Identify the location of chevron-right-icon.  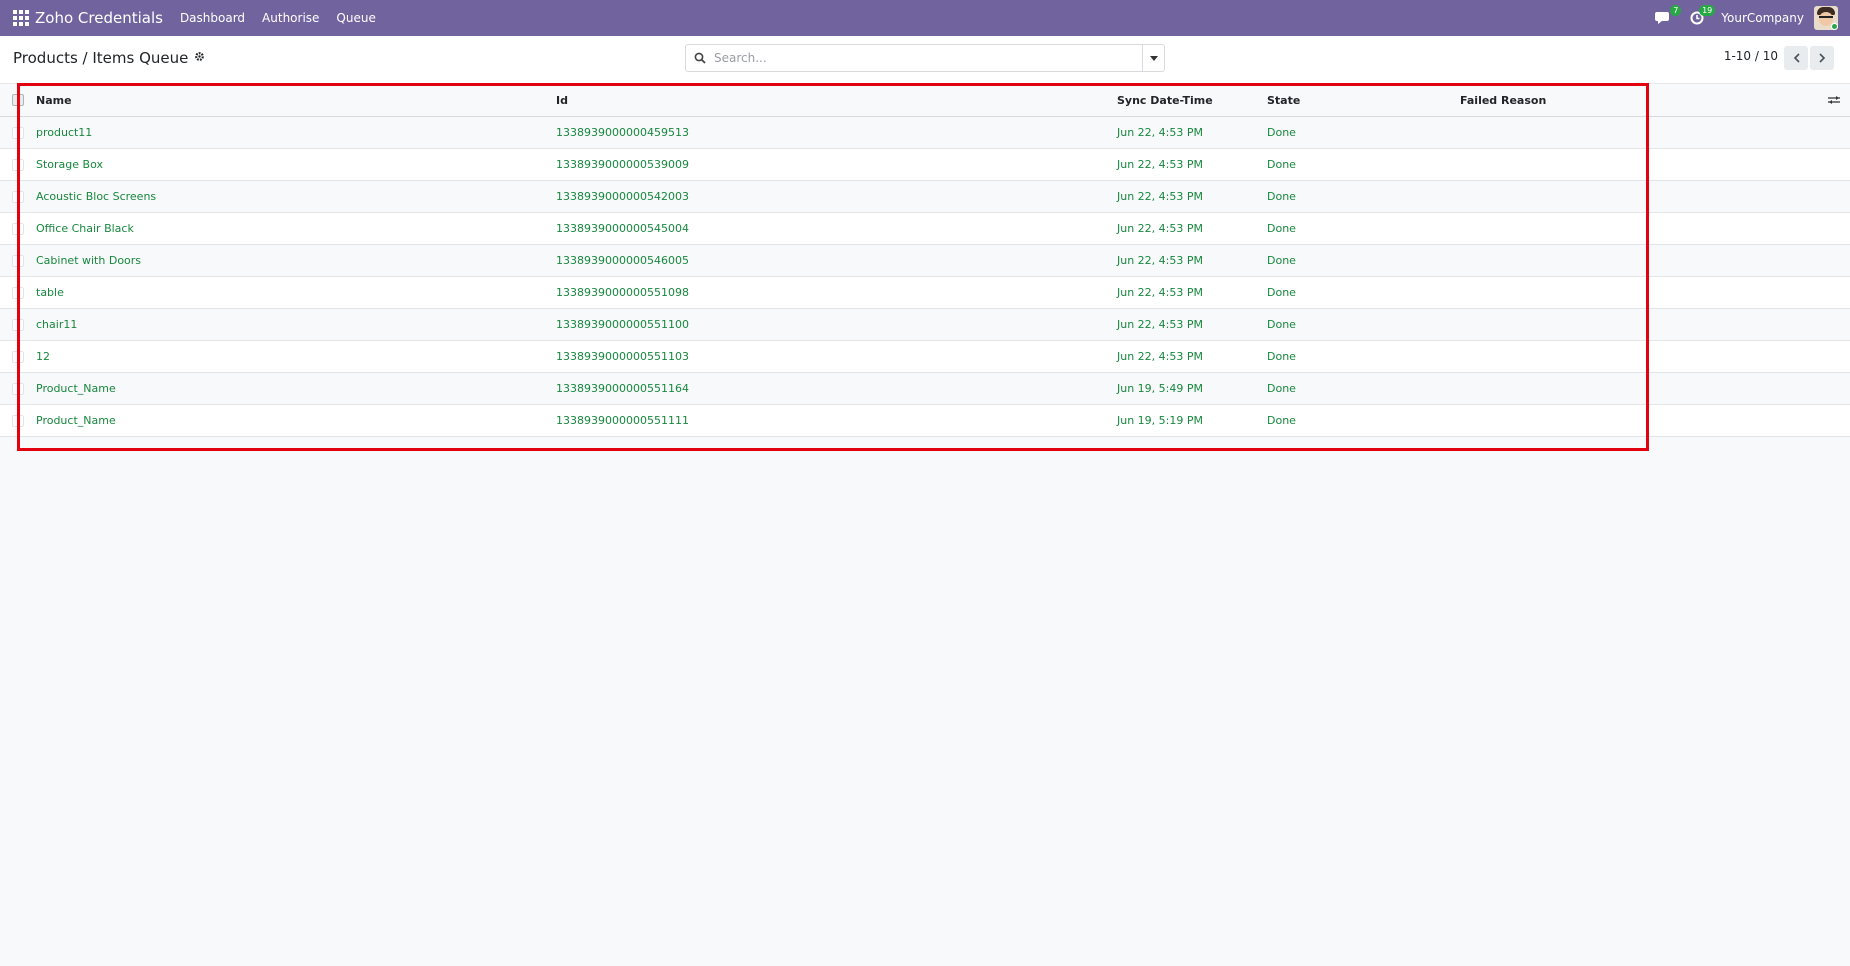
(1821, 58).